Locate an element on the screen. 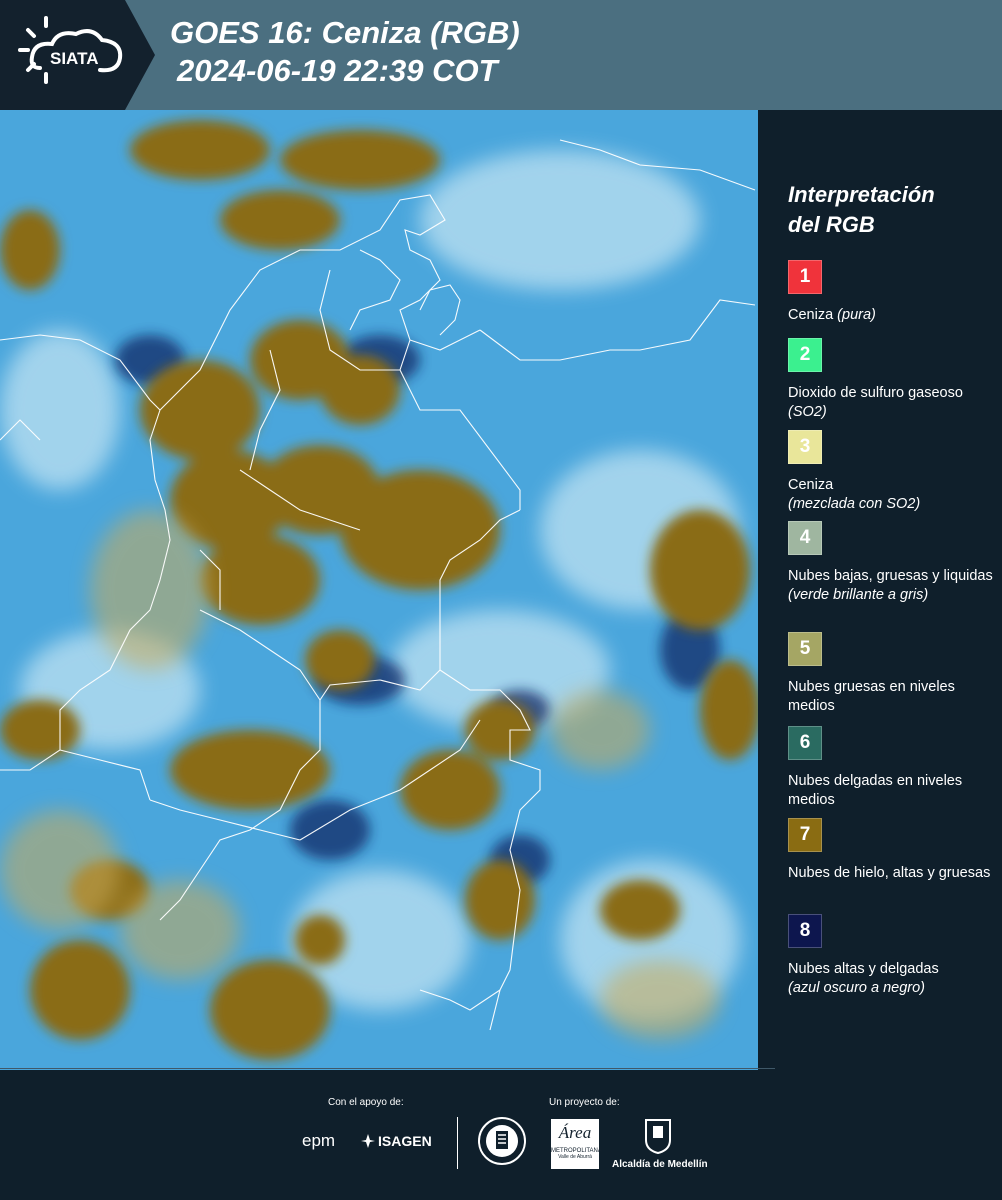  legend-number: 2 is located at coordinates (805, 354).